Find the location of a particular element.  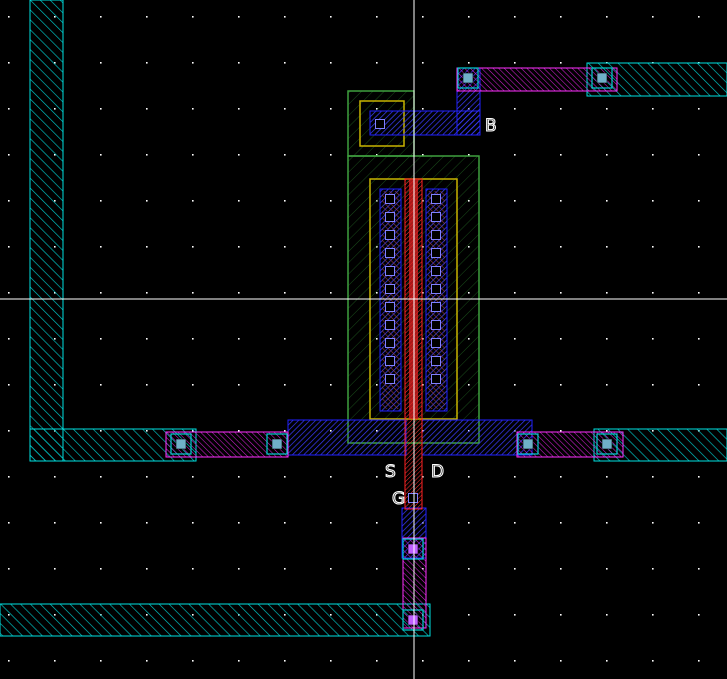

pin-label-gate: G is located at coordinates (398, 498).